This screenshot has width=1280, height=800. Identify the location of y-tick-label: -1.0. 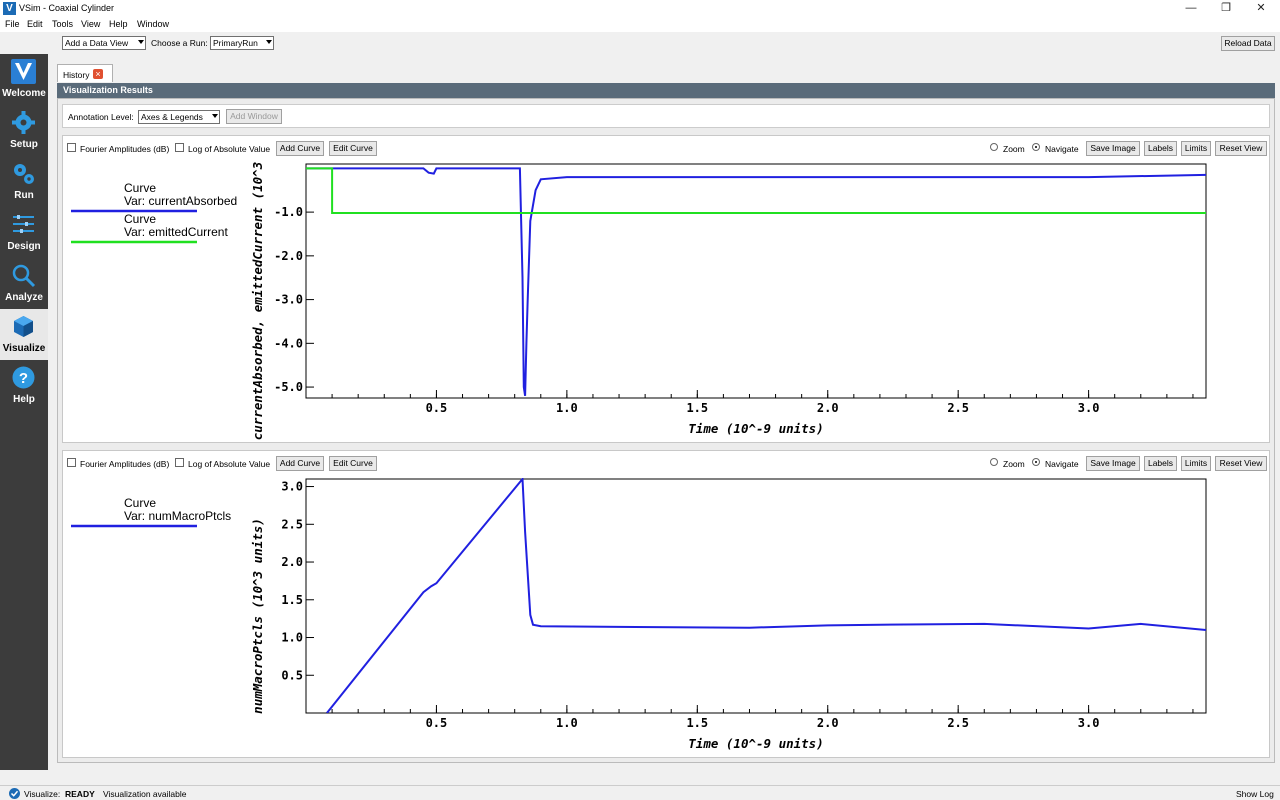
(288, 212).